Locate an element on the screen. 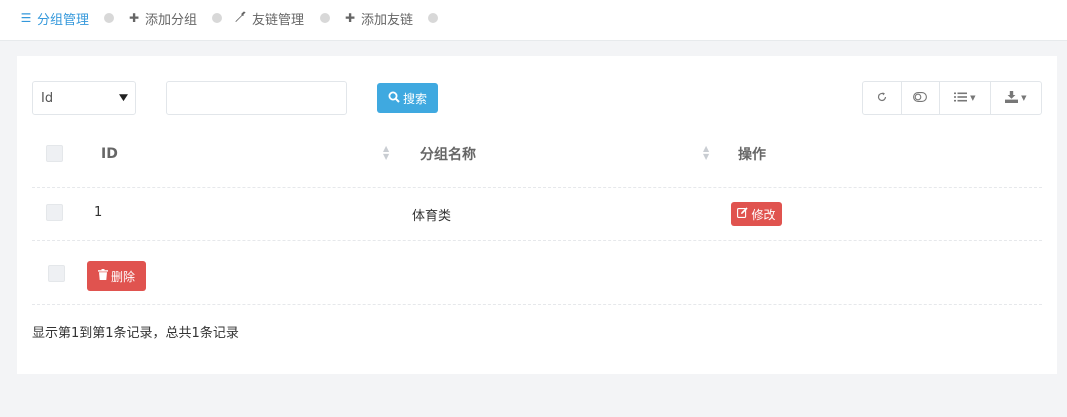  export-icon is located at coordinates (1012, 98).